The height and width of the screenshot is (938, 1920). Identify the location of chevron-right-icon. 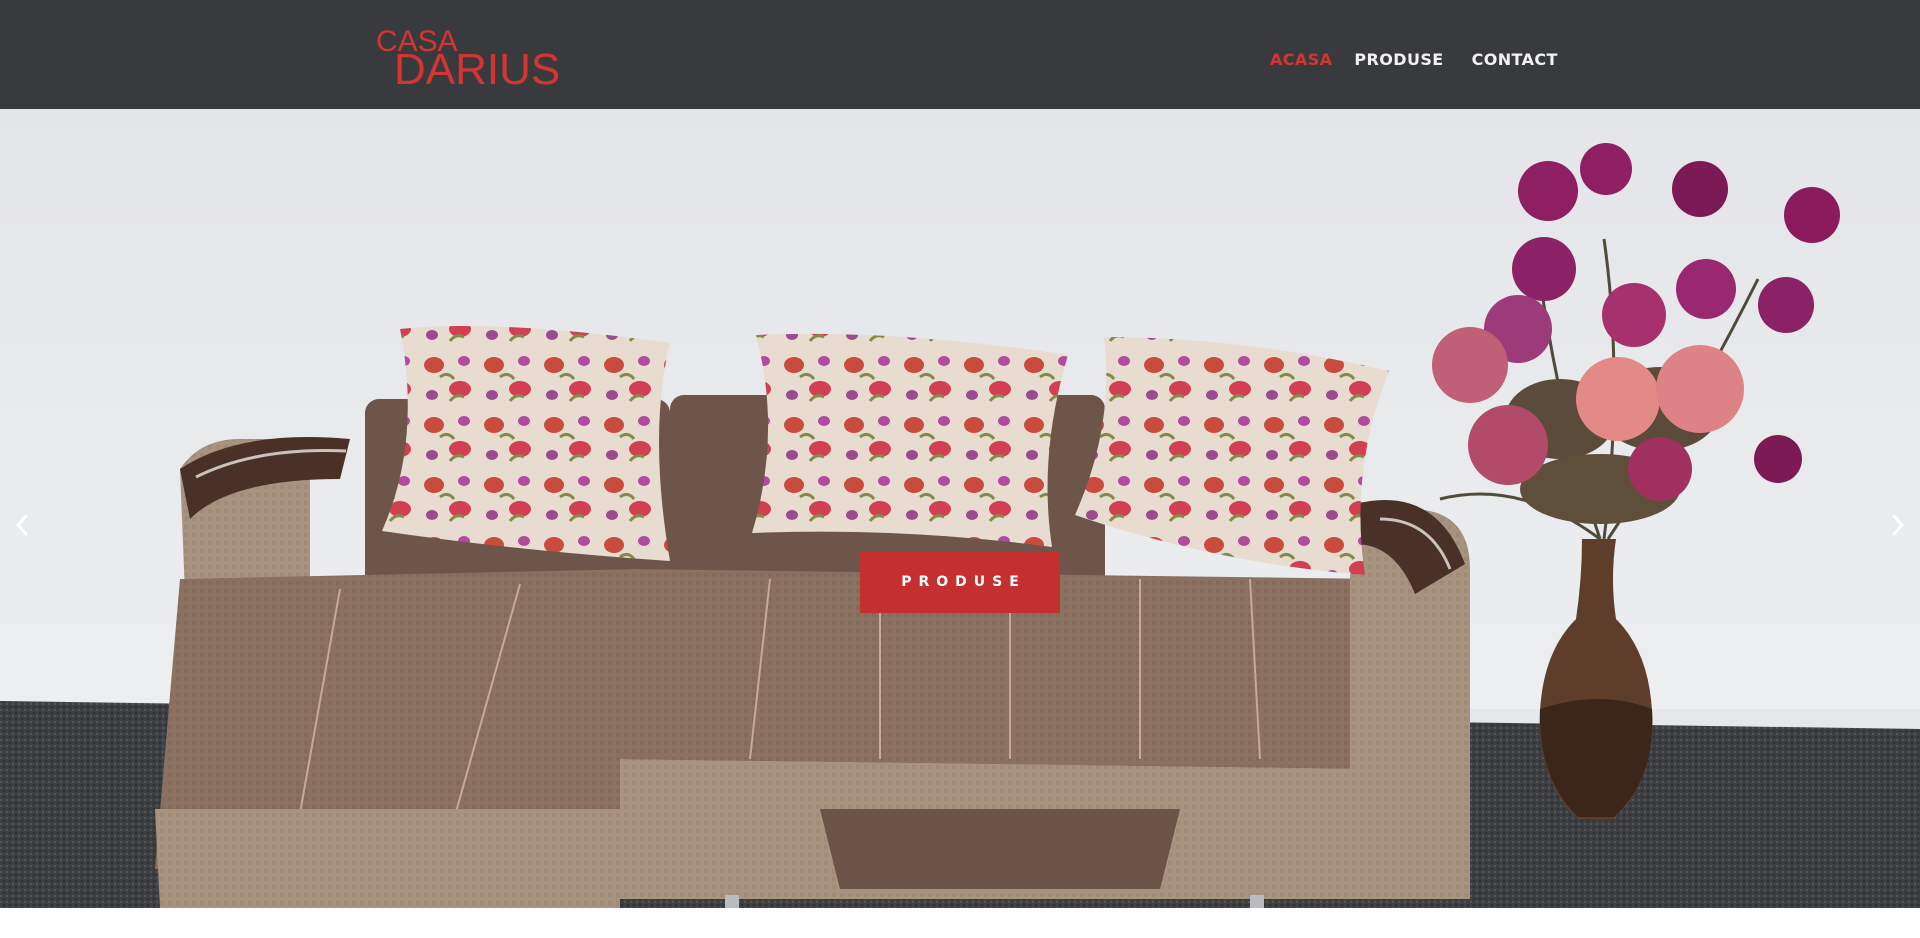
(1898, 525).